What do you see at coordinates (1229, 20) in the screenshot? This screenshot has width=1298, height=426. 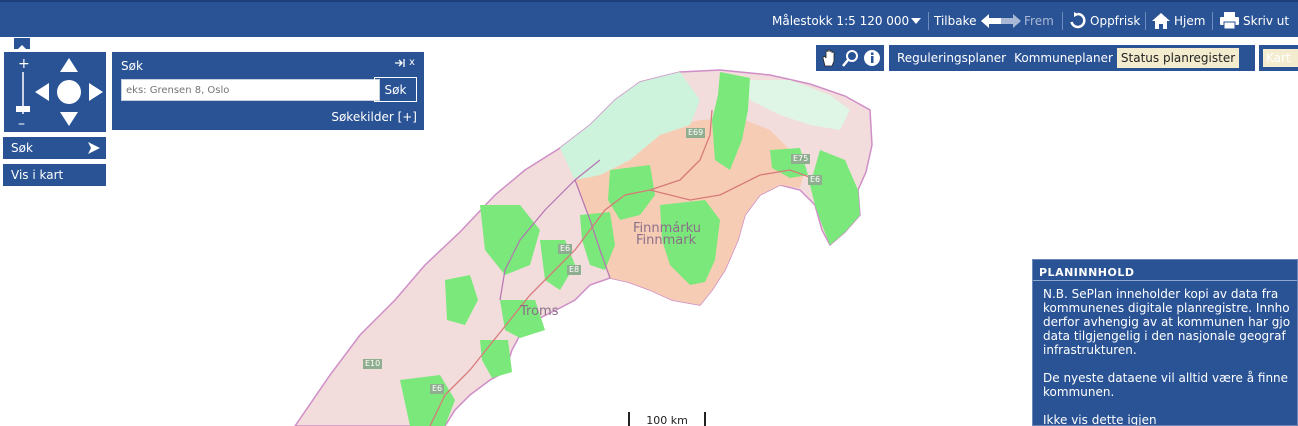 I see `printer-icon` at bounding box center [1229, 20].